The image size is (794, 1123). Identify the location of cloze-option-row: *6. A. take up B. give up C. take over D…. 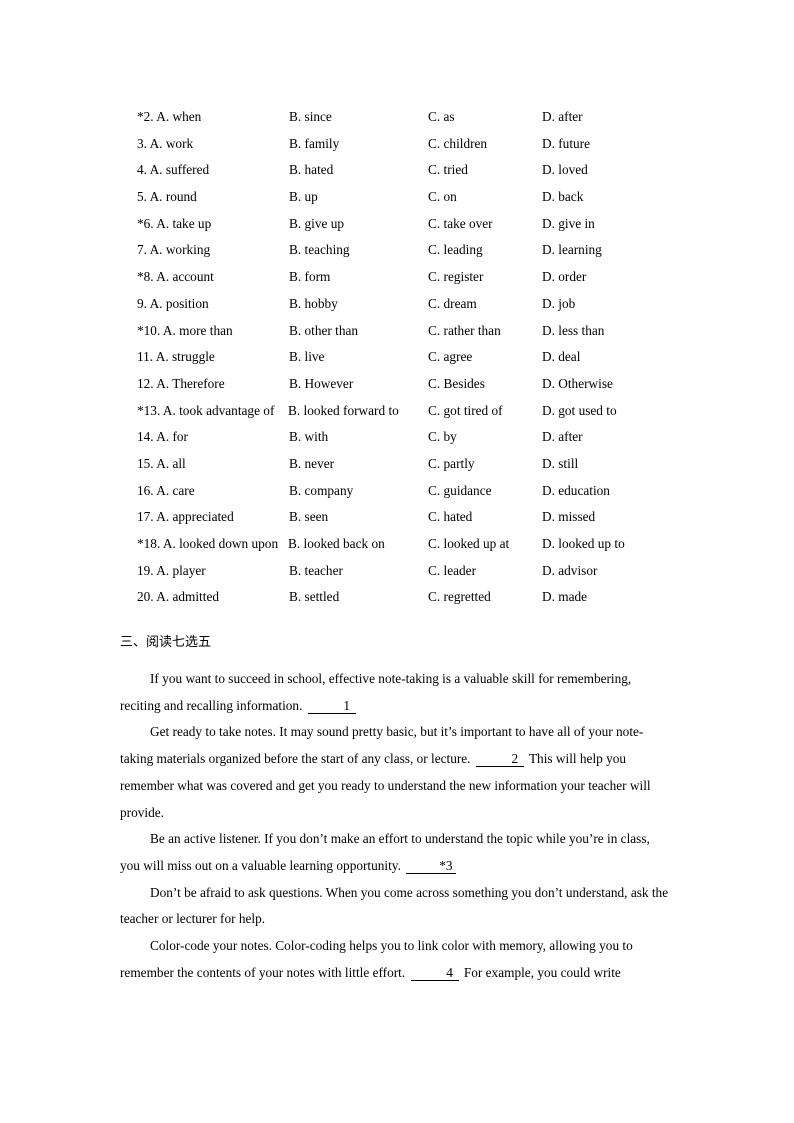
(417, 224).